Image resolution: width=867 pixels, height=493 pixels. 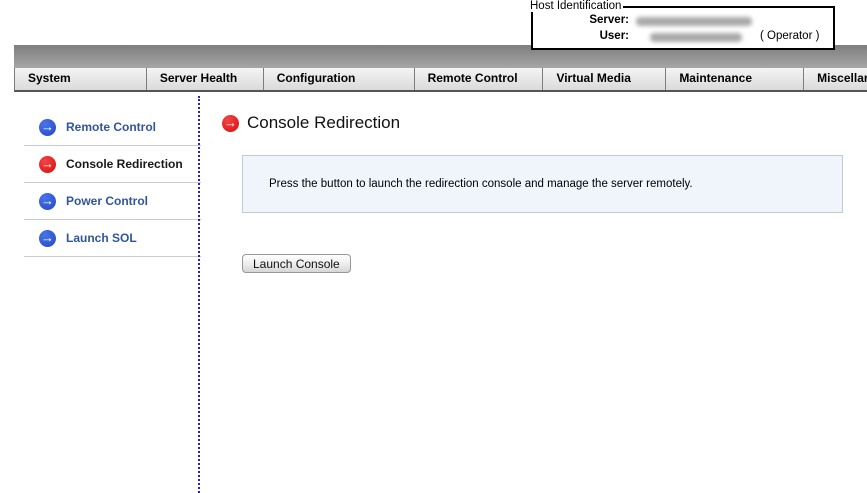 I want to click on page-title: Console Redirection, so click(x=324, y=122).